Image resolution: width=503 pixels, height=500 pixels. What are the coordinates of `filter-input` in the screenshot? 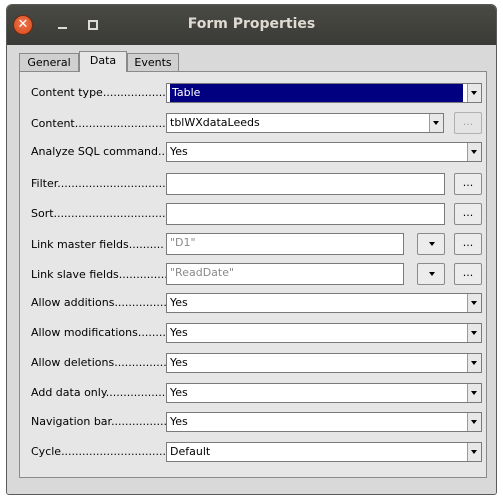 It's located at (305, 184).